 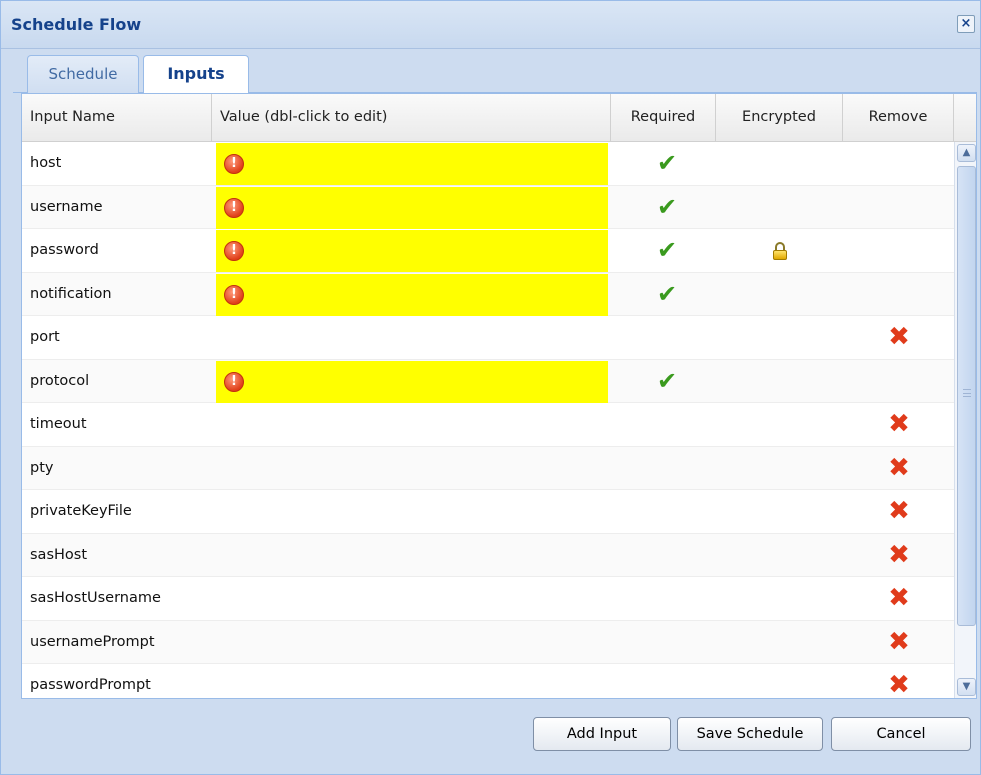 I want to click on table-row: username! ✔, so click(x=488, y=207).